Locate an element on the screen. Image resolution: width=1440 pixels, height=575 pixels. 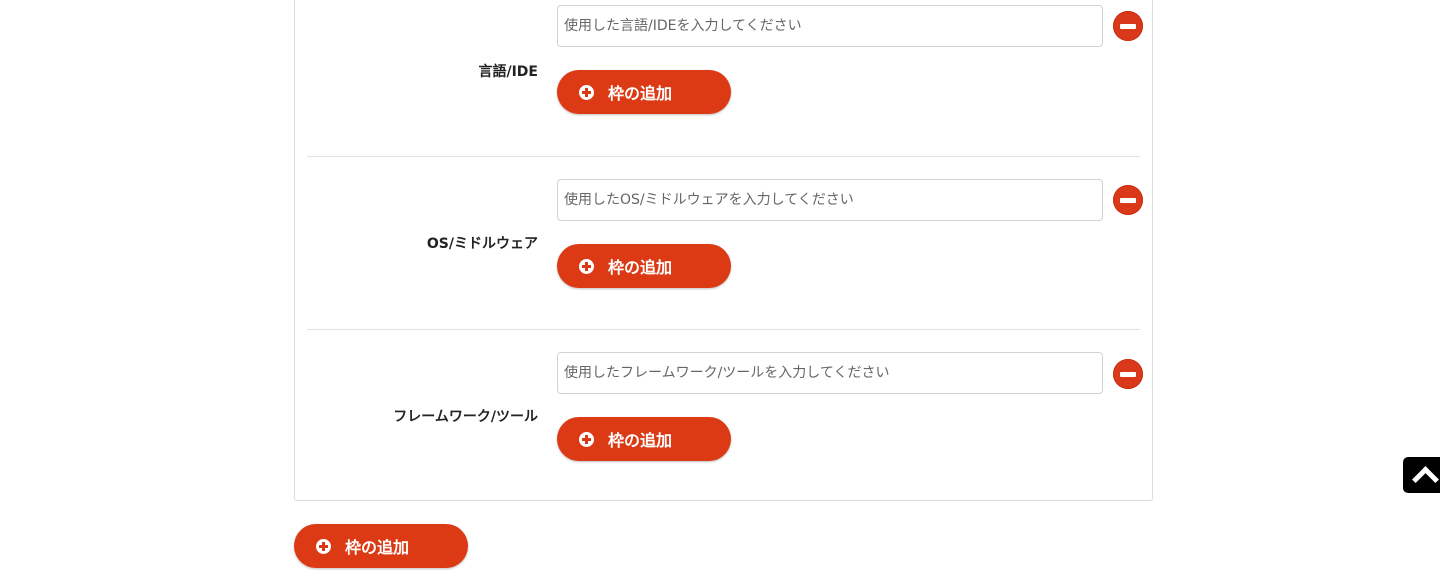
add-language-ide-button: 枠の追加 is located at coordinates (644, 92).